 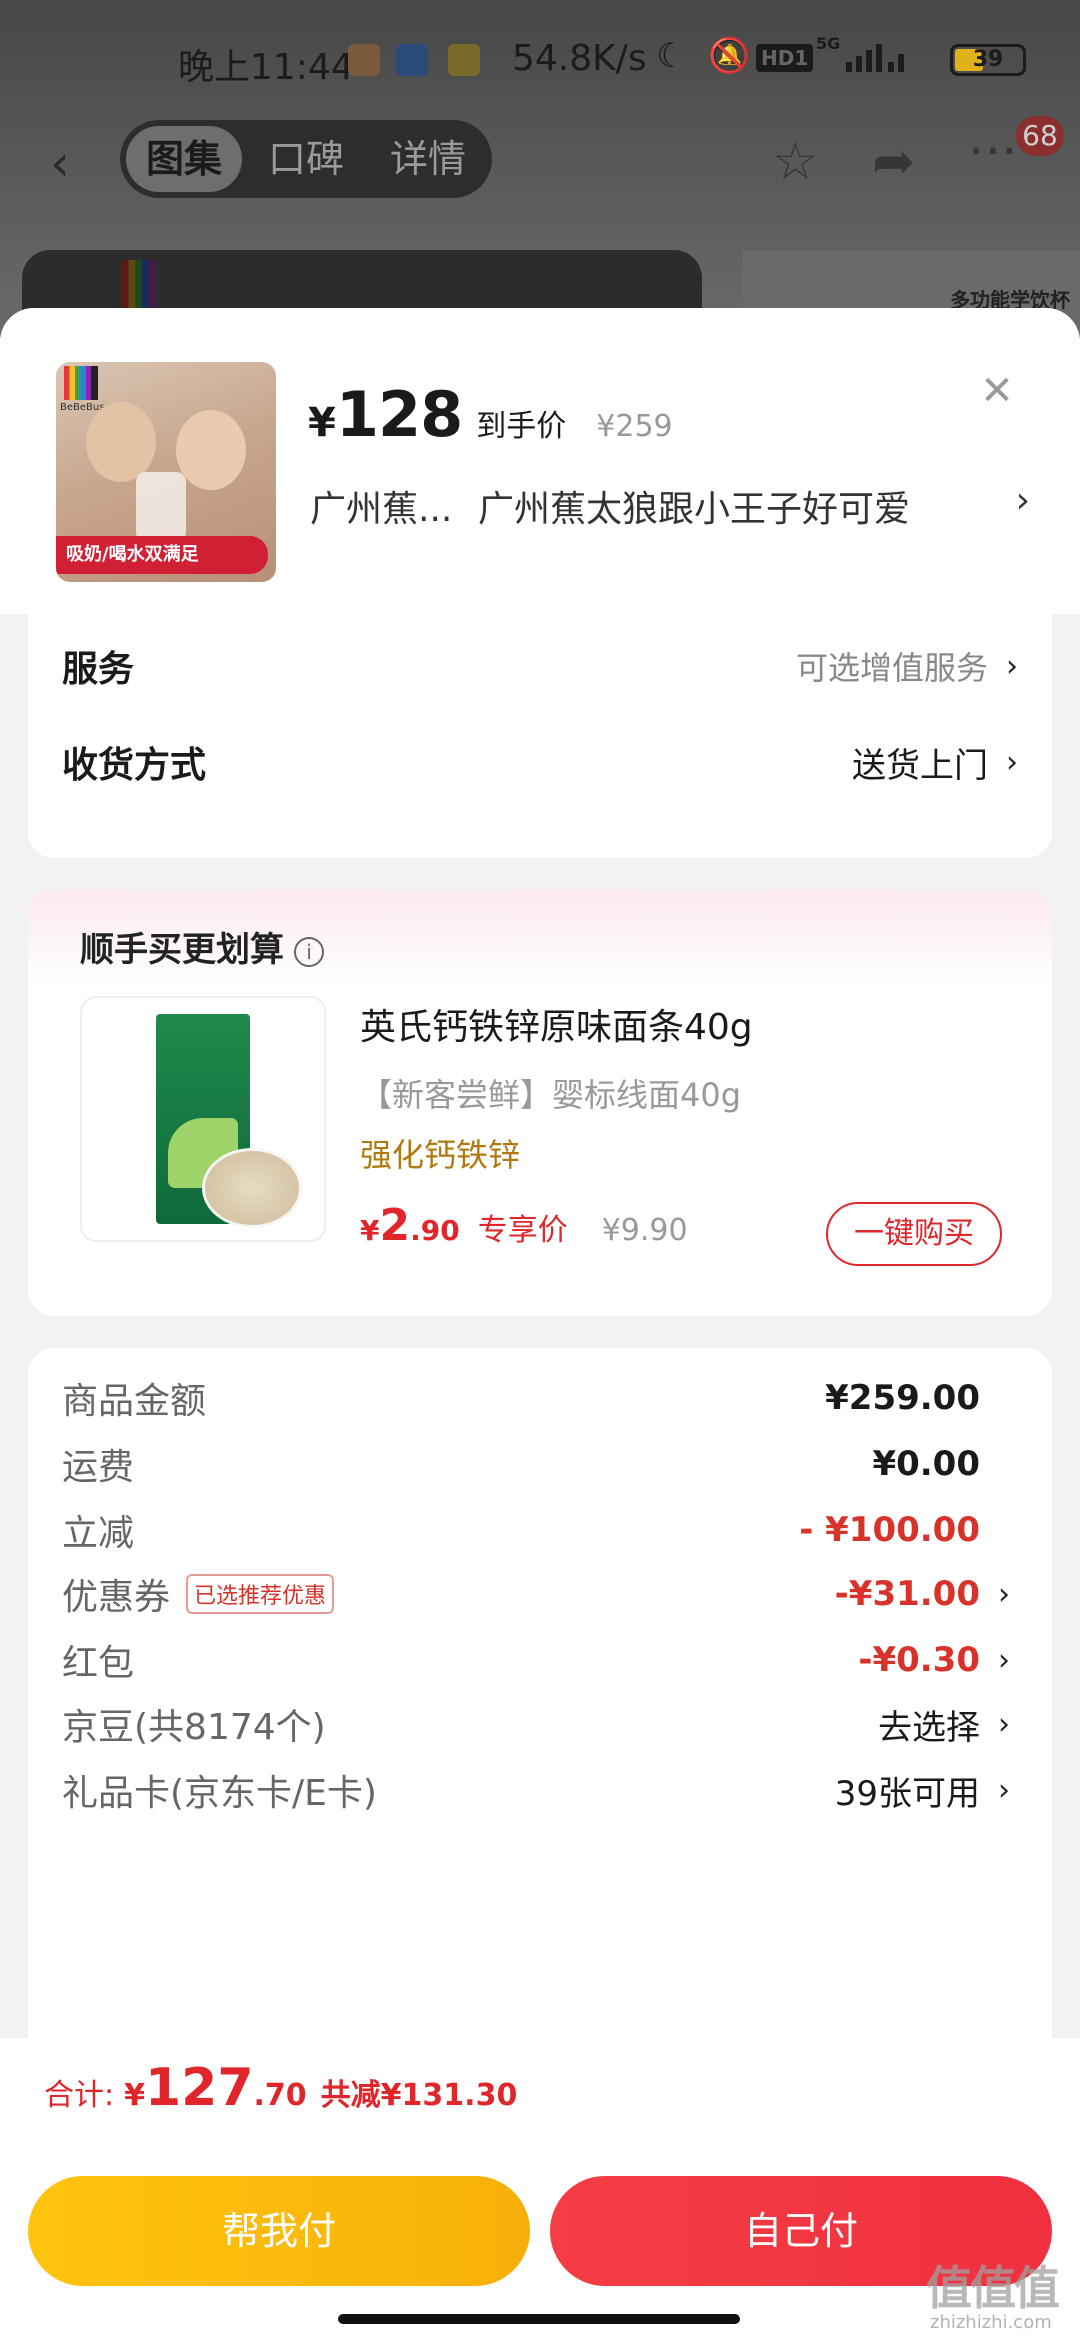 I want to click on goods-amount-value: ¥259.00, so click(x=902, y=1398).